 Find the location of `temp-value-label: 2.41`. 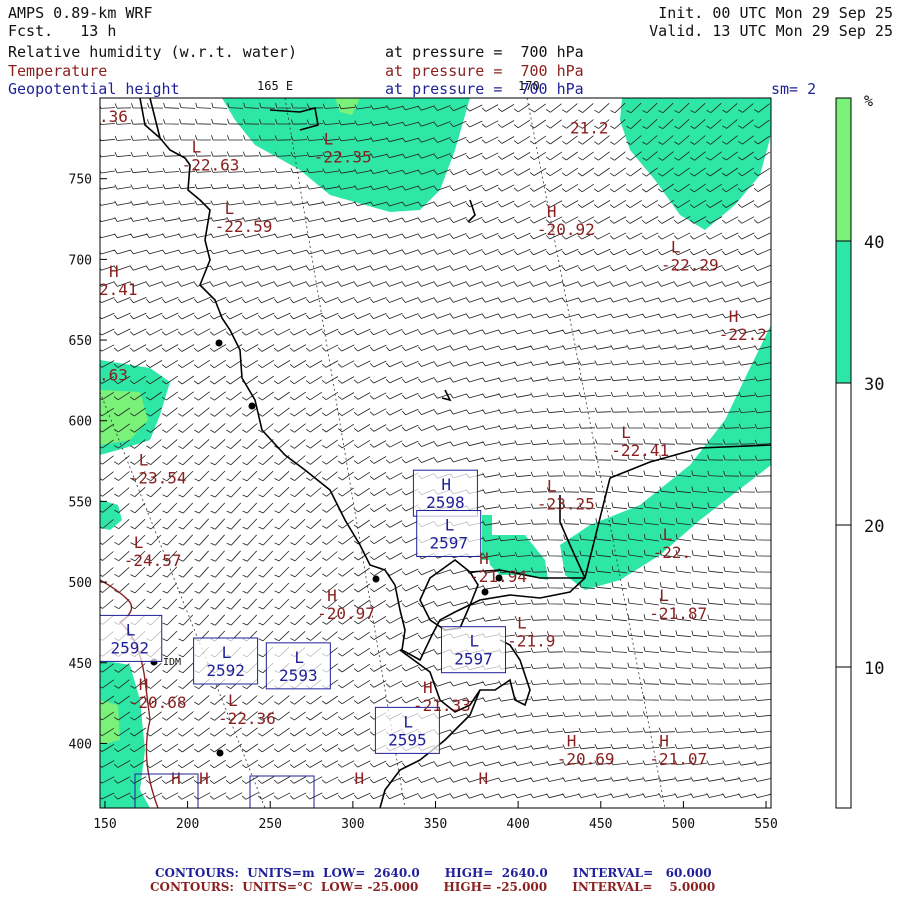

temp-value-label: 2.41 is located at coordinates (118, 289).